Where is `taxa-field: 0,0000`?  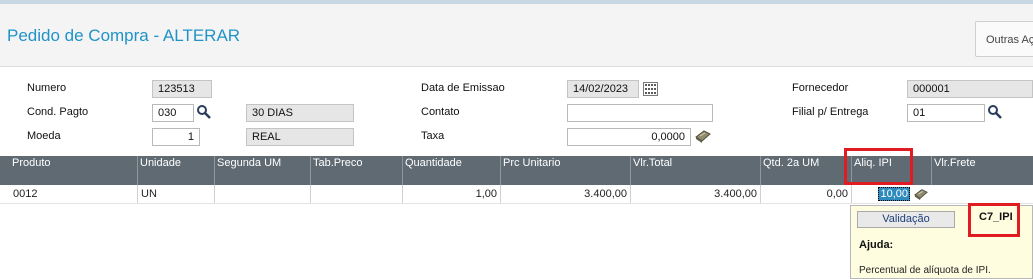 taxa-field: 0,0000 is located at coordinates (629, 137).